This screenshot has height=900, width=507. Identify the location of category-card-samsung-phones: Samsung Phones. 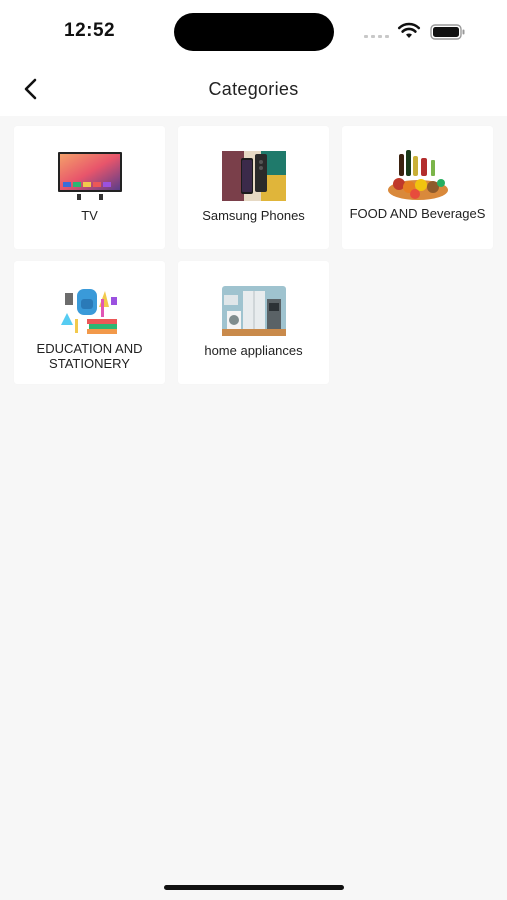
(253, 187).